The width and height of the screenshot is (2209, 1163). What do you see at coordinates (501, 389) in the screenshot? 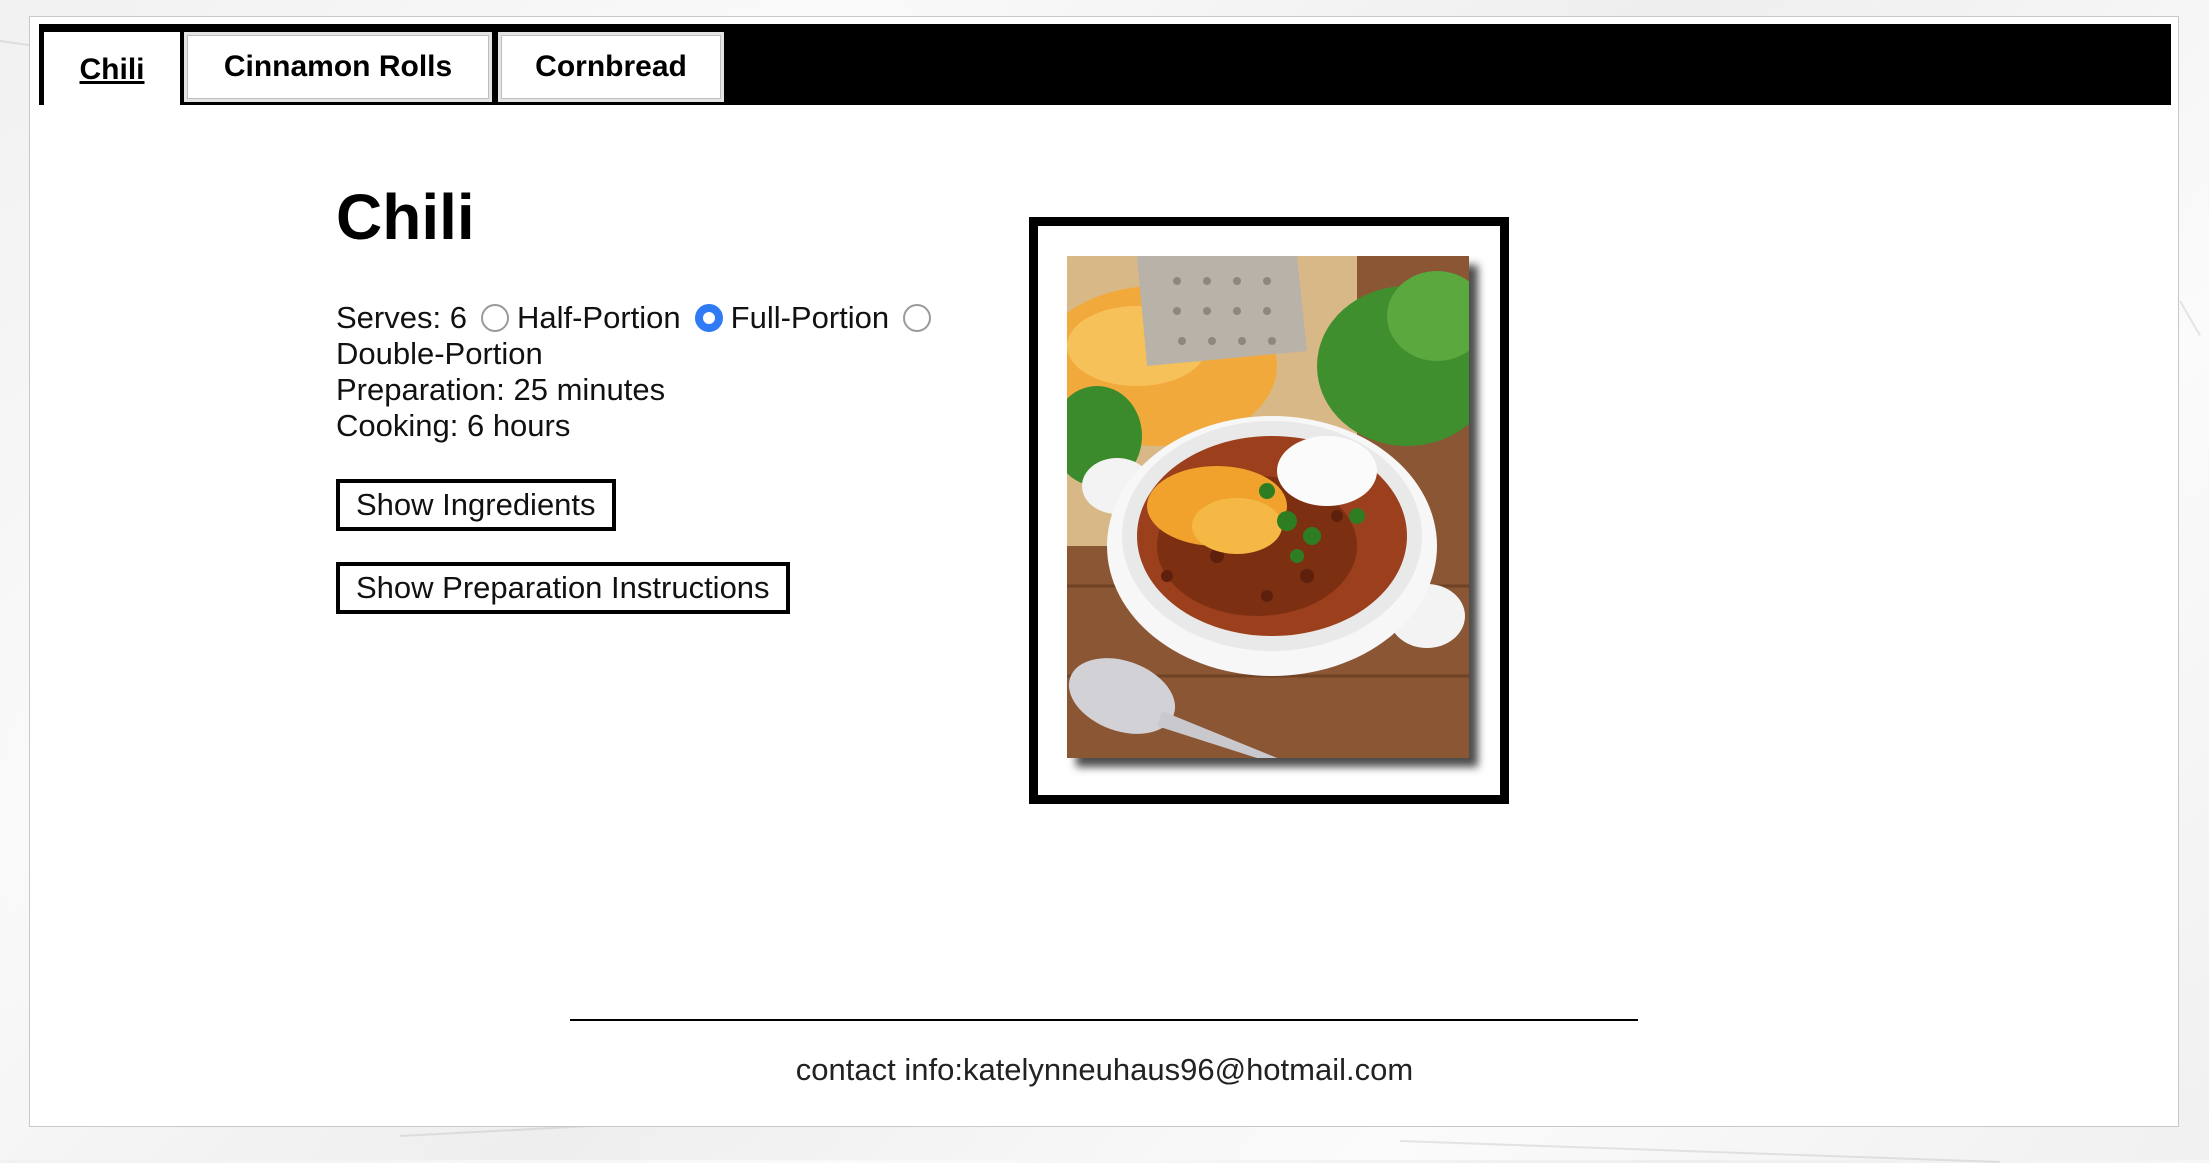
I see `preparation-time: Preparation: 25 minutes` at bounding box center [501, 389].